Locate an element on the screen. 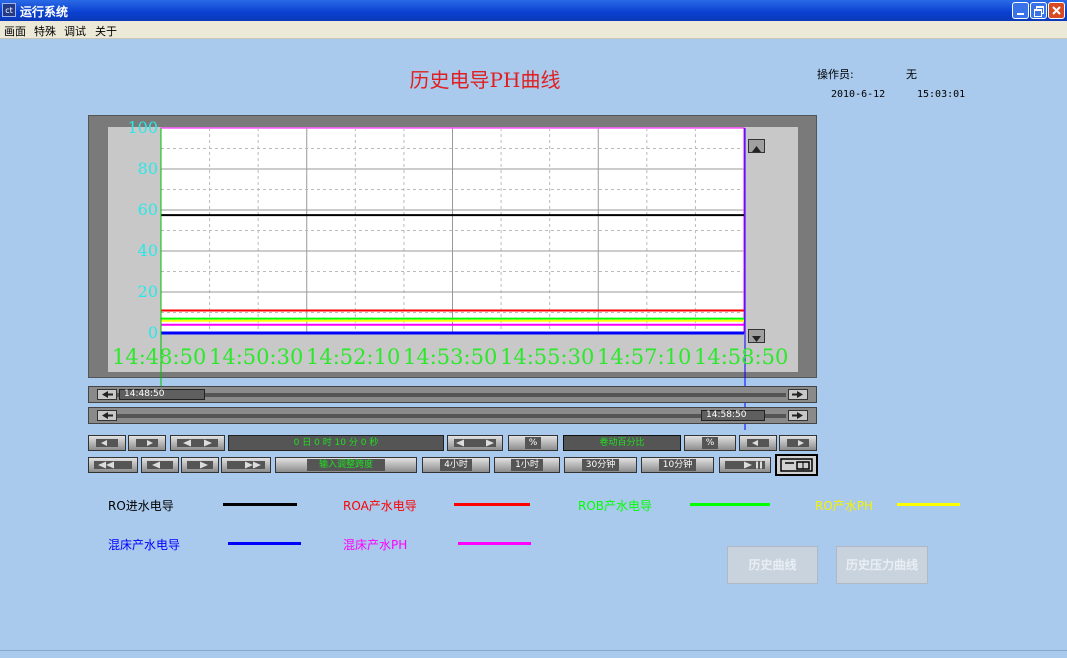  expand-span-button is located at coordinates (475, 443).